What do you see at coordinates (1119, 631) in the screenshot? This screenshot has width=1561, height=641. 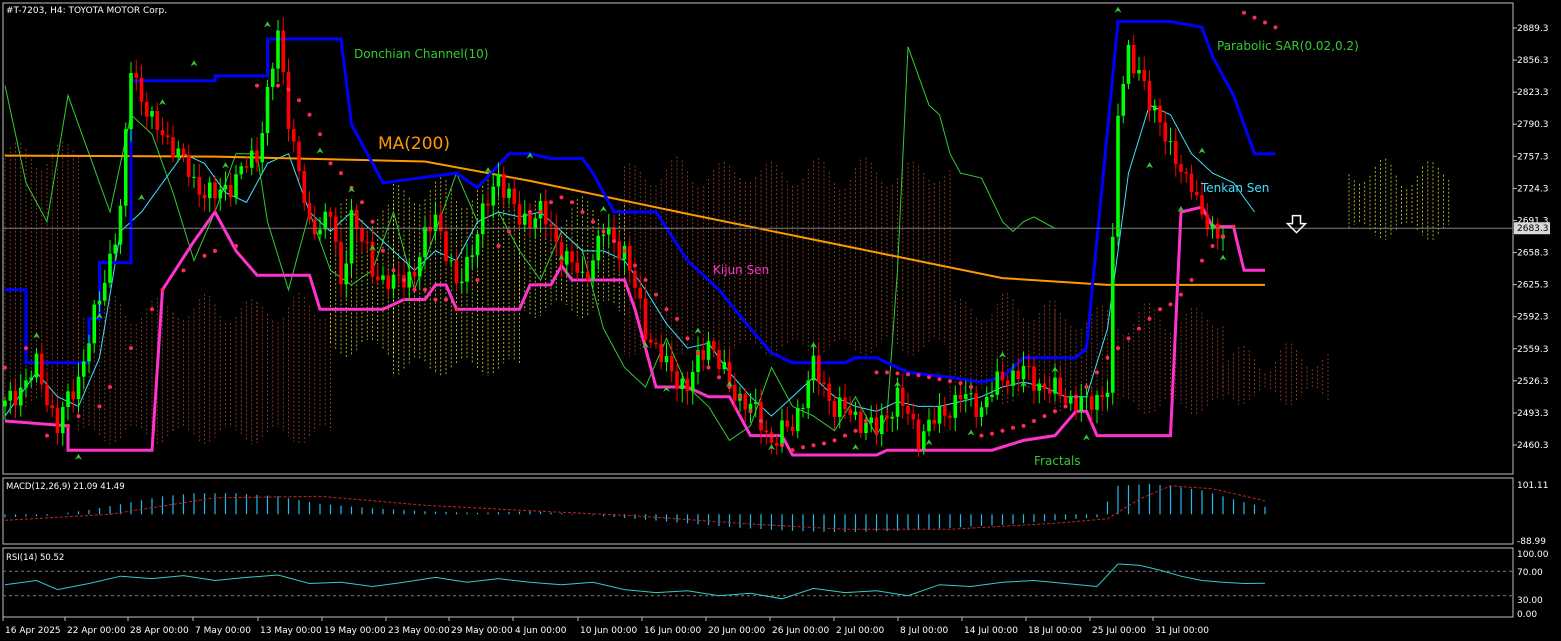 I see `x-tick-label: 25 Jul 00:00` at bounding box center [1119, 631].